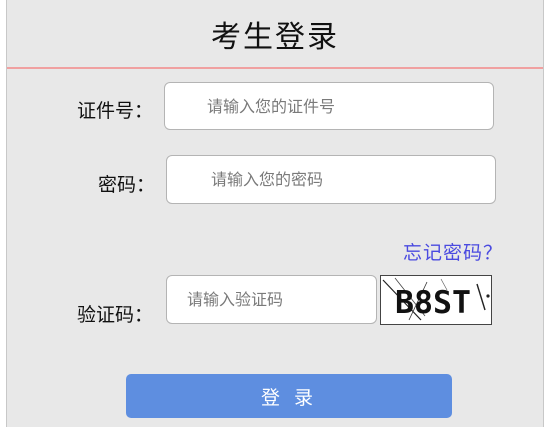 This screenshot has width=550, height=427. Describe the element at coordinates (115, 315) in the screenshot. I see `captcha-label: 验证码：` at that location.